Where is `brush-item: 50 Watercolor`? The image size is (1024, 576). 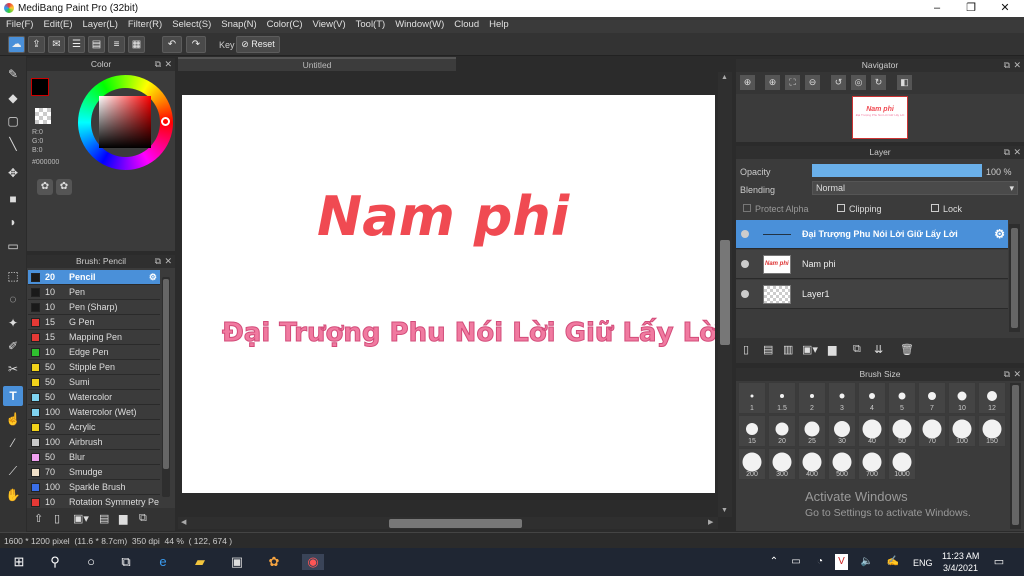 brush-item: 50 Watercolor is located at coordinates (94, 397).